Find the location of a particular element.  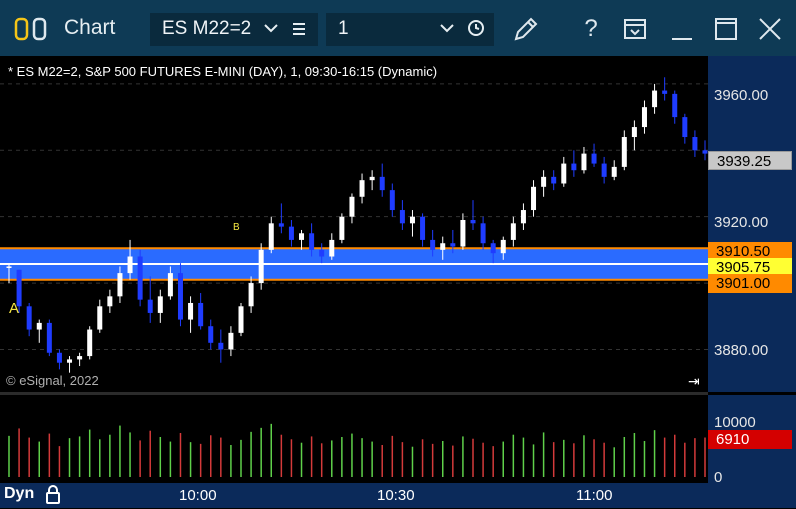

interval-selector: 1 is located at coordinates (410, 29).